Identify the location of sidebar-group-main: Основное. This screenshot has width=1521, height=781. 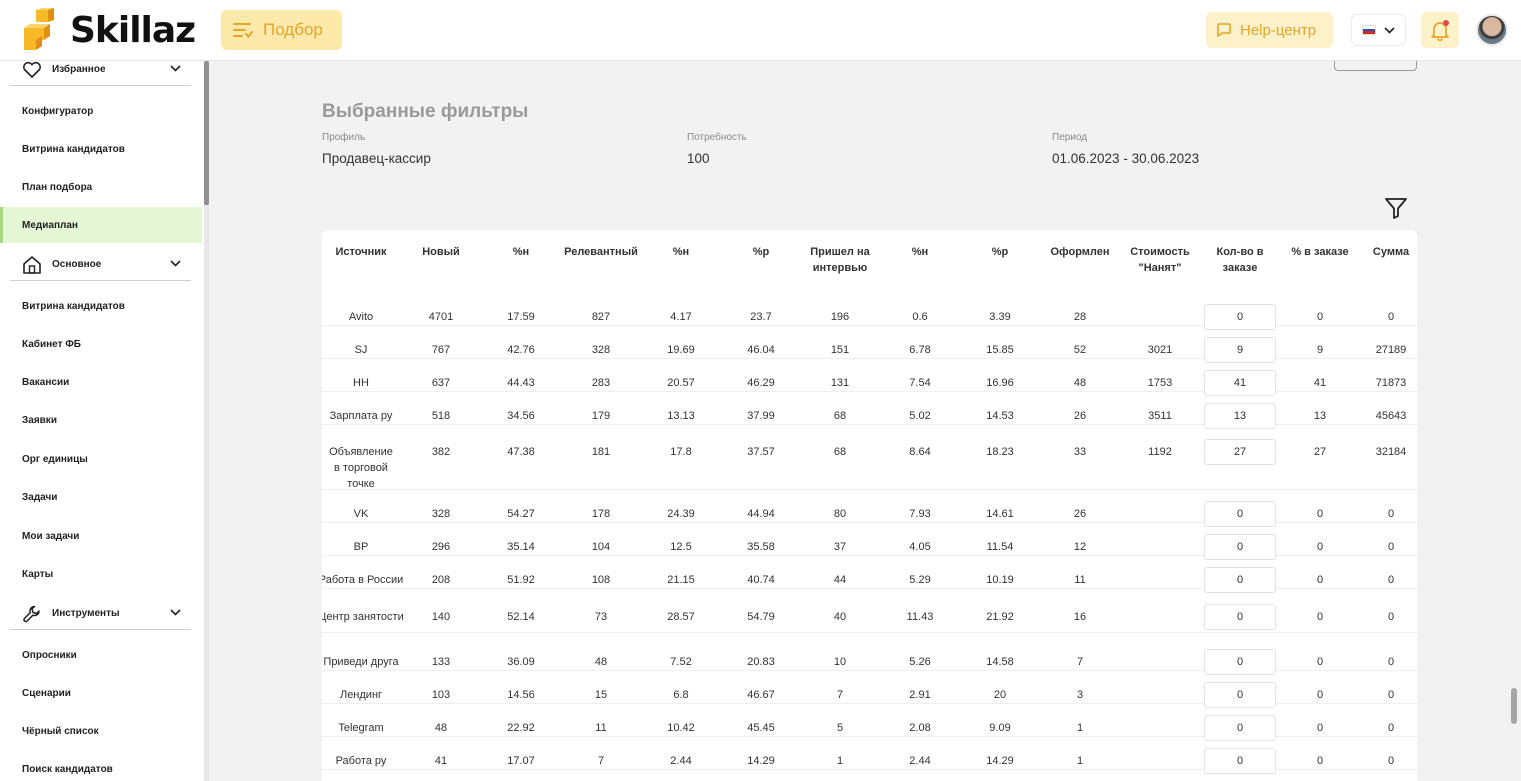
(100, 265).